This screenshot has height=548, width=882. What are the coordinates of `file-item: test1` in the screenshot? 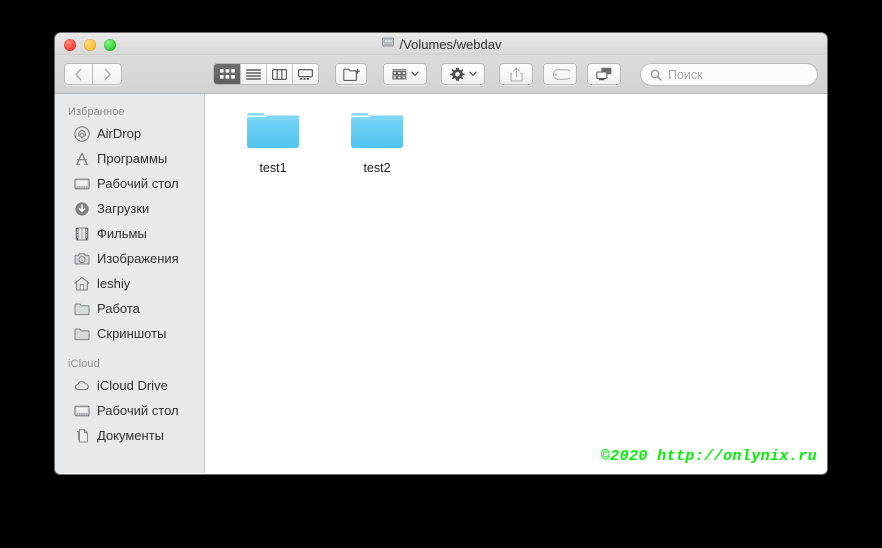 It's located at (273, 136).